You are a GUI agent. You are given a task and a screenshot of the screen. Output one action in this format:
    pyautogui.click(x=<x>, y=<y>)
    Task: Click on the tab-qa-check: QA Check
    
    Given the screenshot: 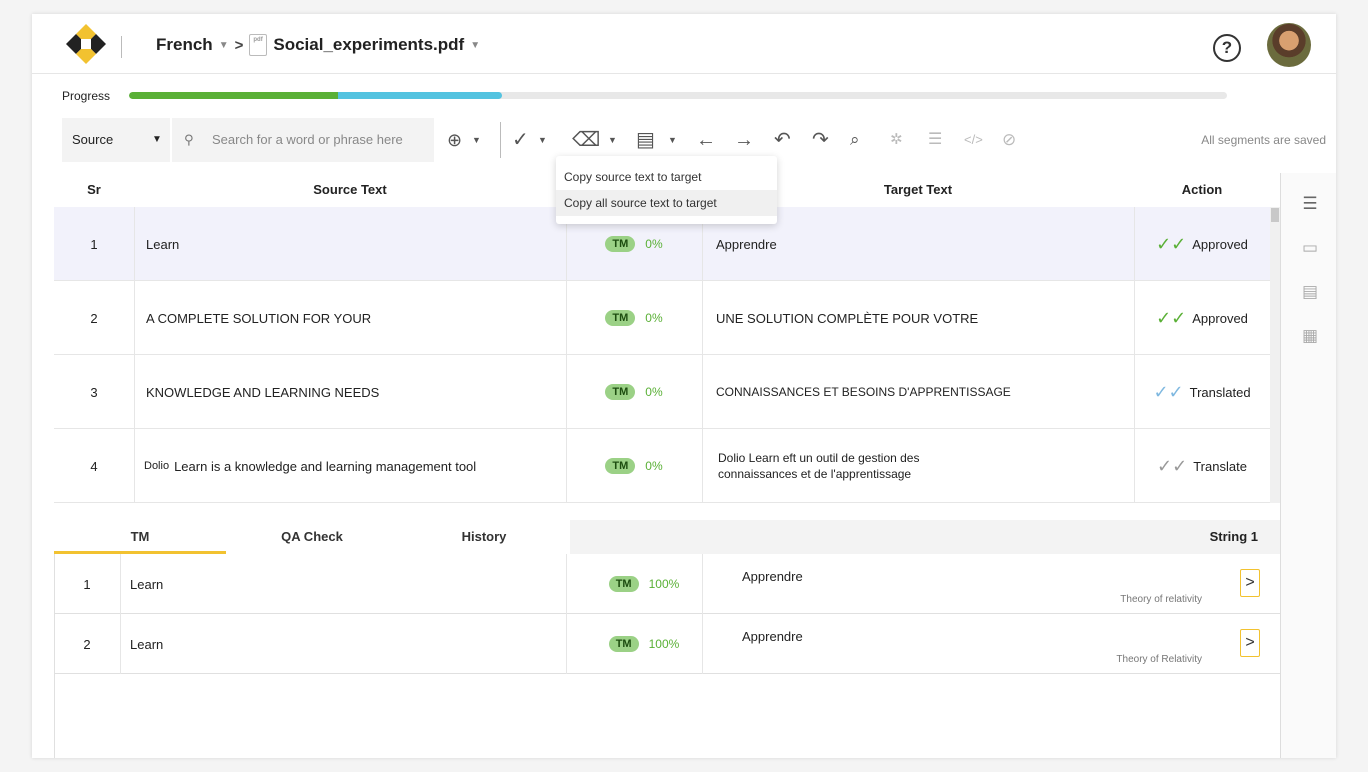 What is the action you would take?
    pyautogui.click(x=312, y=537)
    